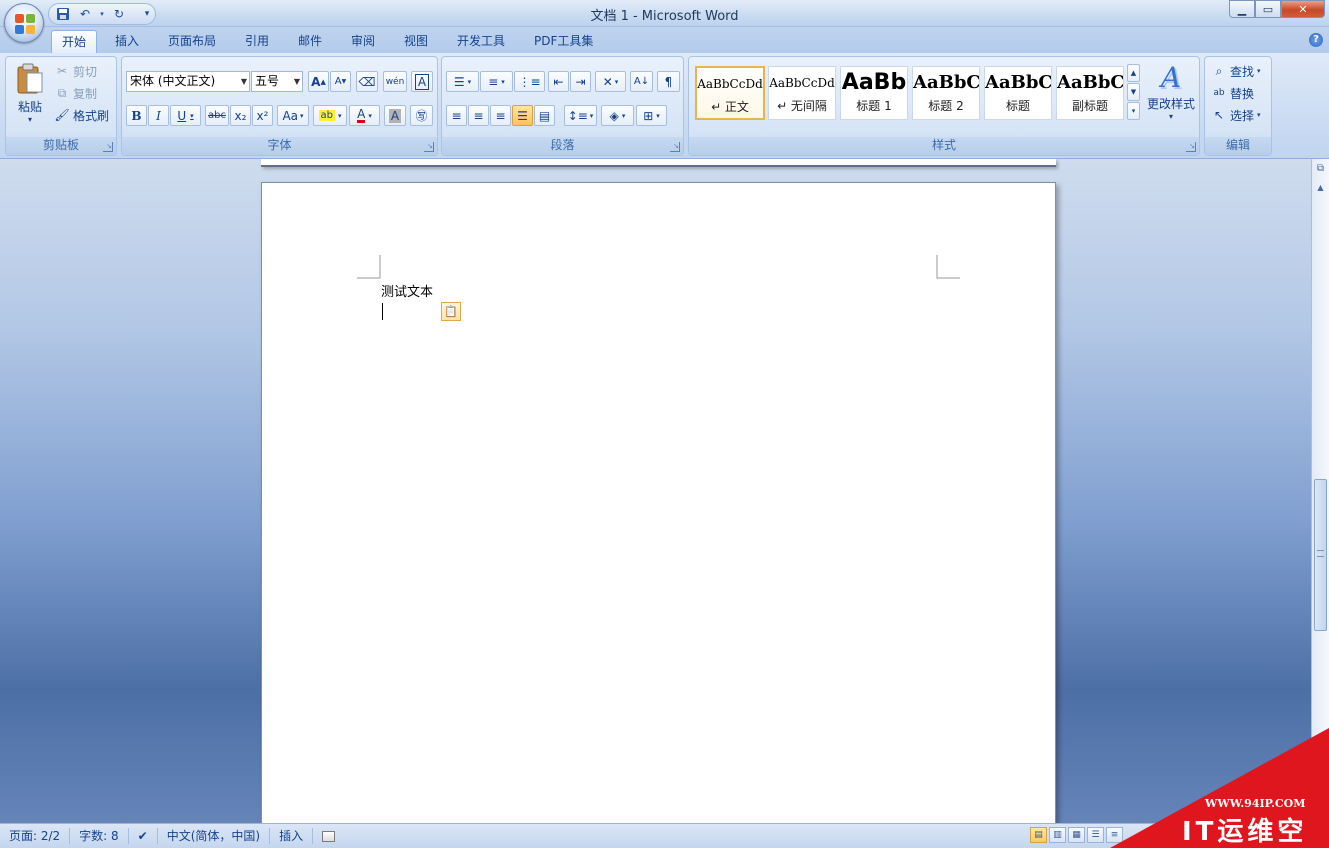  I want to click on insert-mode-text: 插入, so click(291, 836).